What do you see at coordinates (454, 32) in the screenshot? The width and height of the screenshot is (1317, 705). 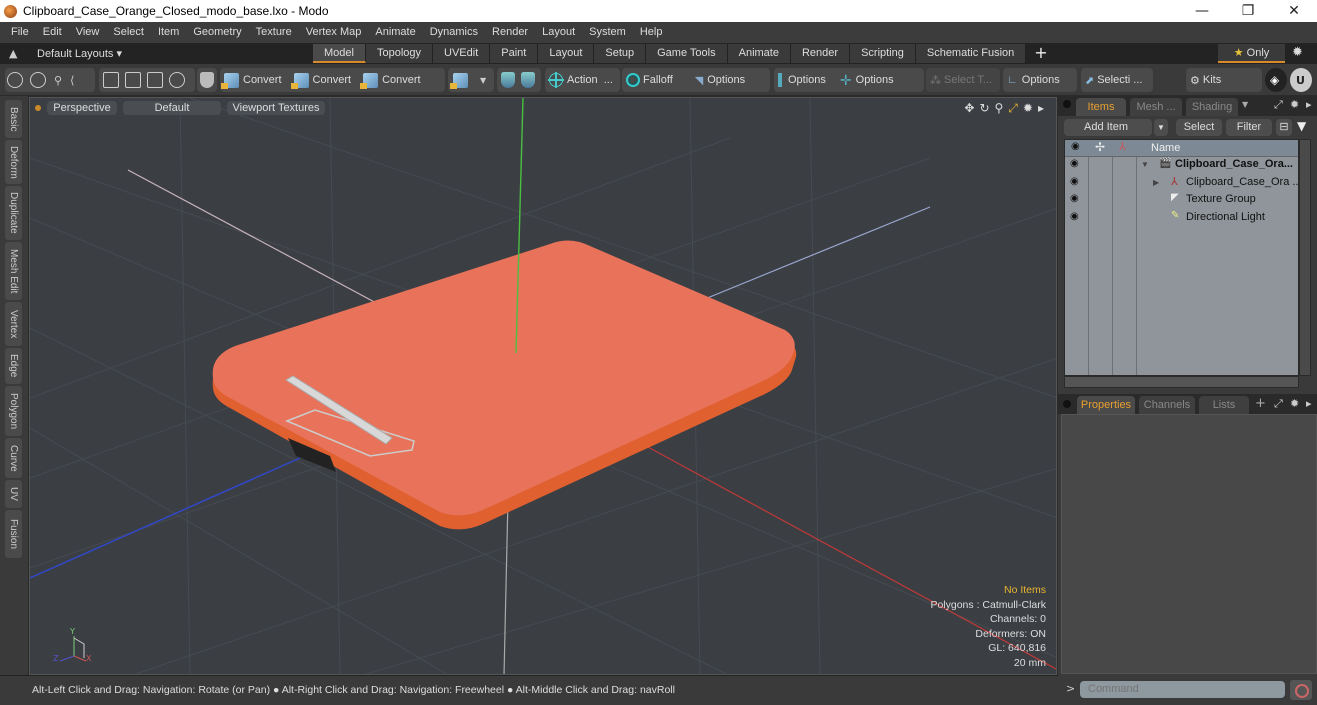 I see `menu-dynamics: Dynamics` at bounding box center [454, 32].